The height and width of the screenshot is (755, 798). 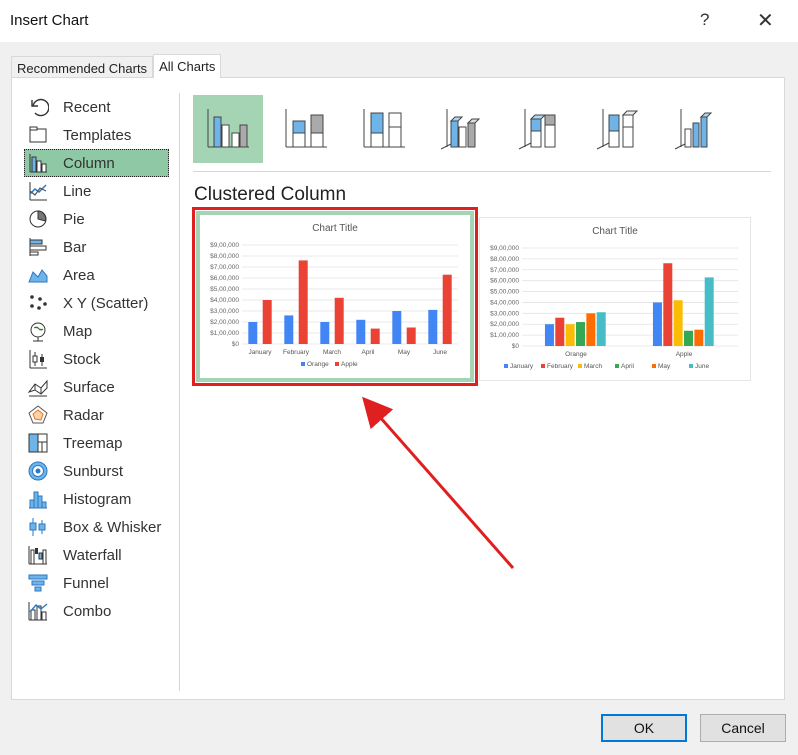 I want to click on subtype-3d-stacked-column, so click(x=540, y=129).